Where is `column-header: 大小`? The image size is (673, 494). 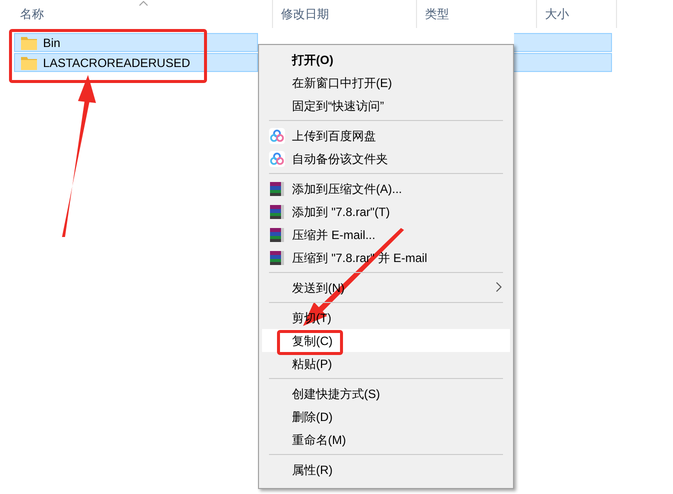 column-header: 大小 is located at coordinates (557, 14).